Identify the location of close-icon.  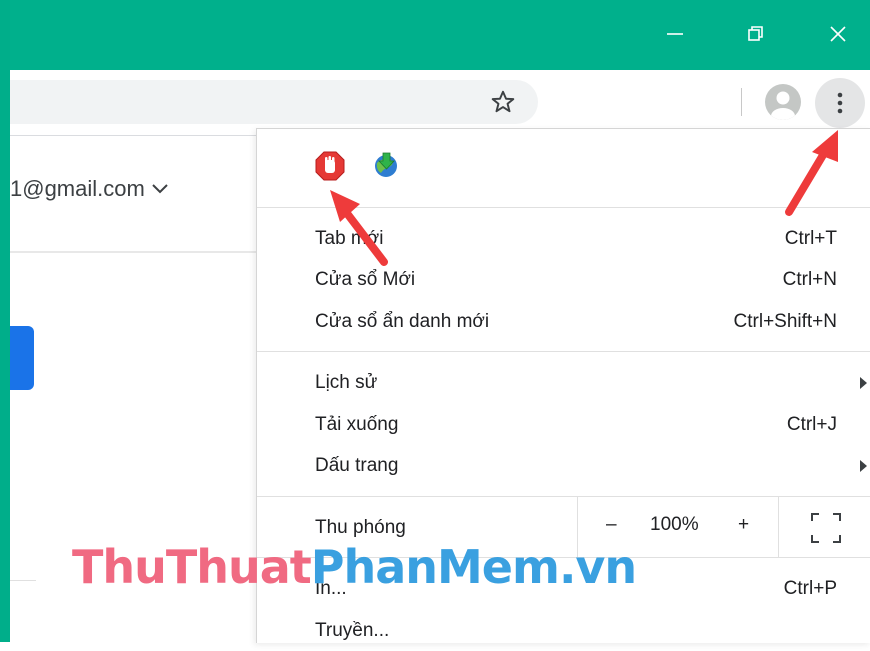
(838, 34).